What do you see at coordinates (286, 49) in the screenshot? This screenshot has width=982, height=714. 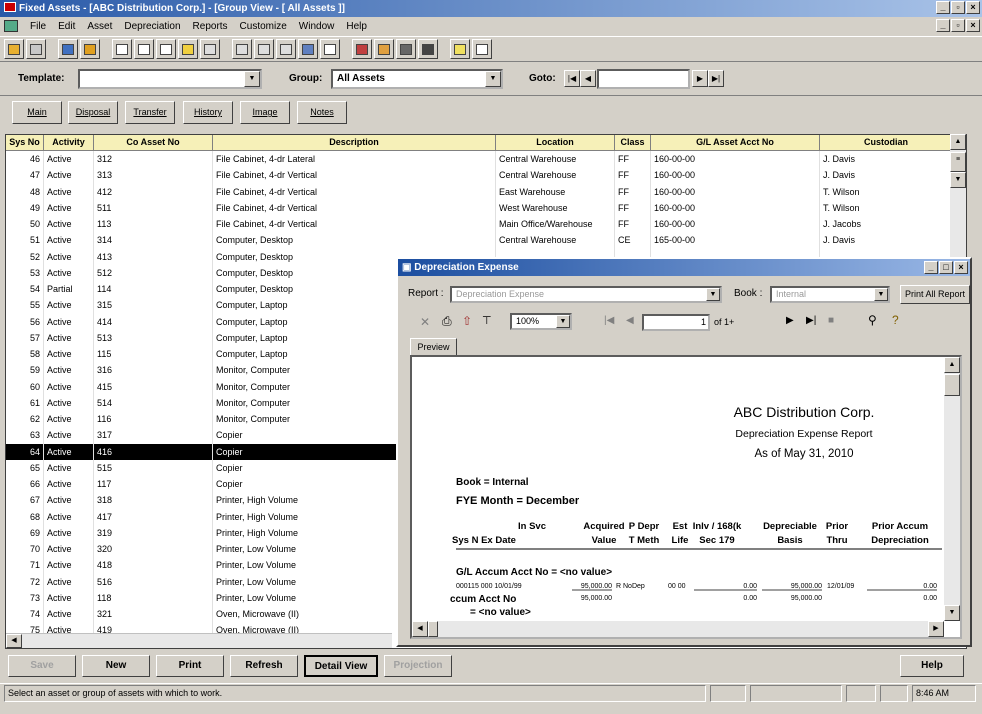 I see `delete-icon` at bounding box center [286, 49].